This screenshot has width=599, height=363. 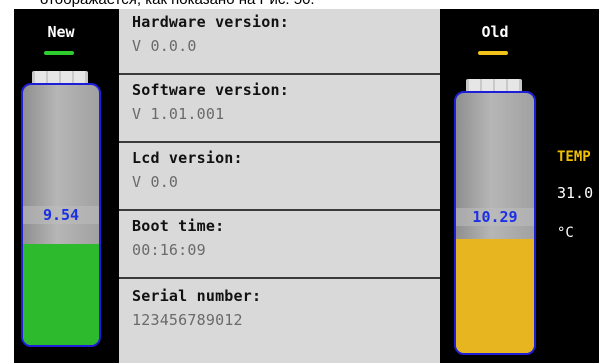 What do you see at coordinates (164, 46) in the screenshot?
I see `hardware-version-value: V 0.0.0` at bounding box center [164, 46].